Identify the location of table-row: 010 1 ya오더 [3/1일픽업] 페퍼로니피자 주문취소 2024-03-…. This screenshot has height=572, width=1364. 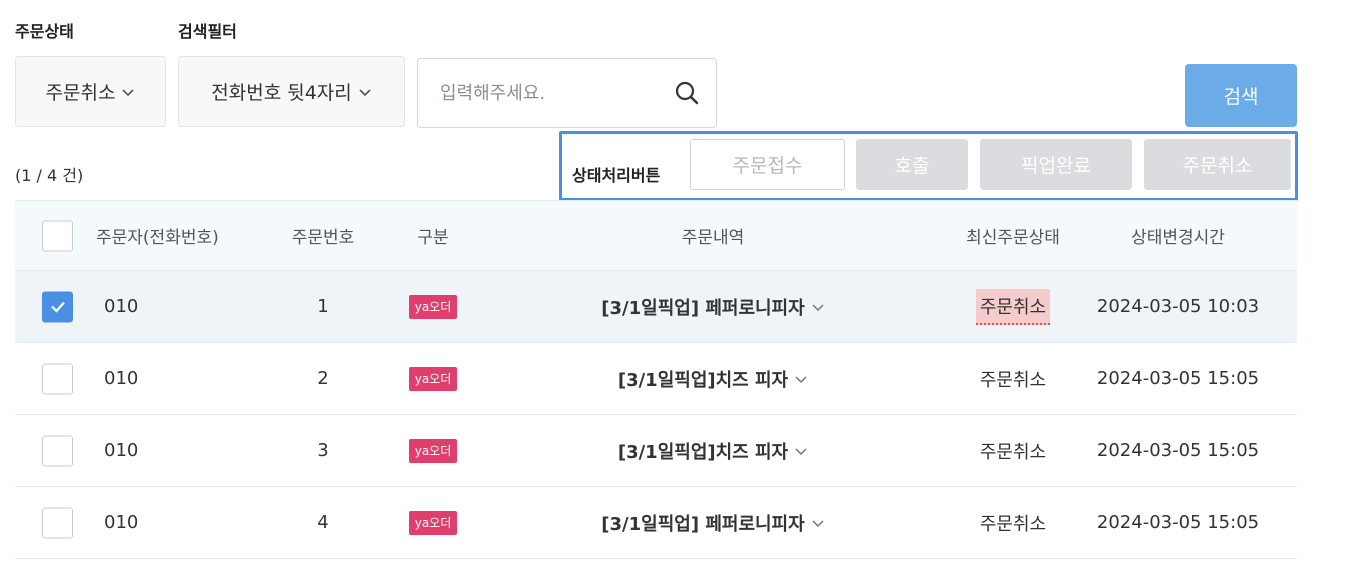
(656, 307).